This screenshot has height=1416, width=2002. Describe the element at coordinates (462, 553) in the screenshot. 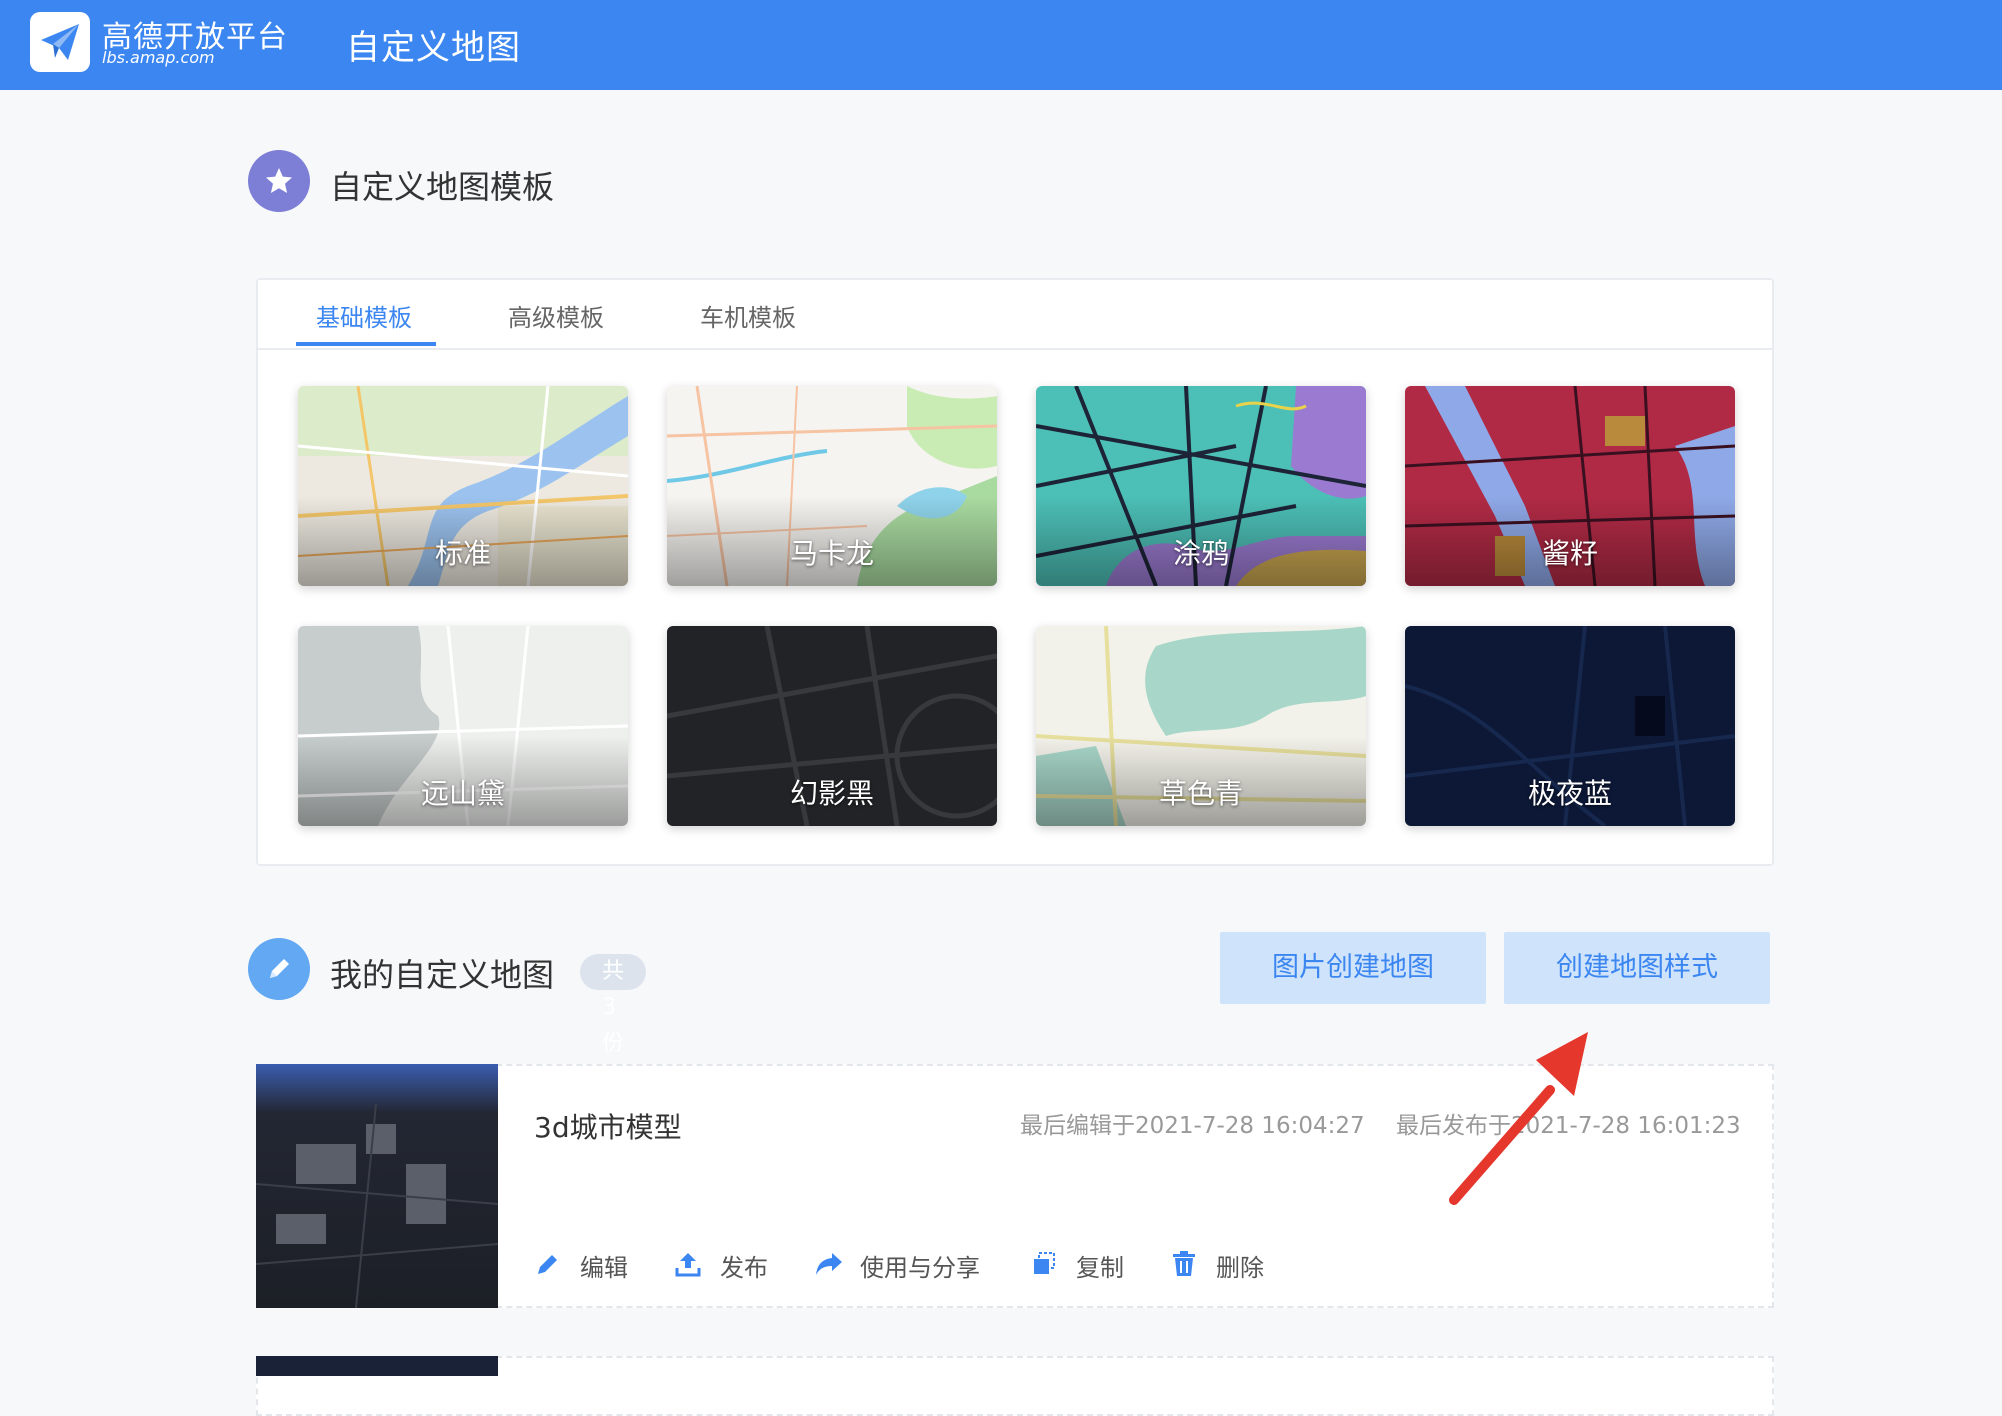

I see `card-label: 标准` at that location.